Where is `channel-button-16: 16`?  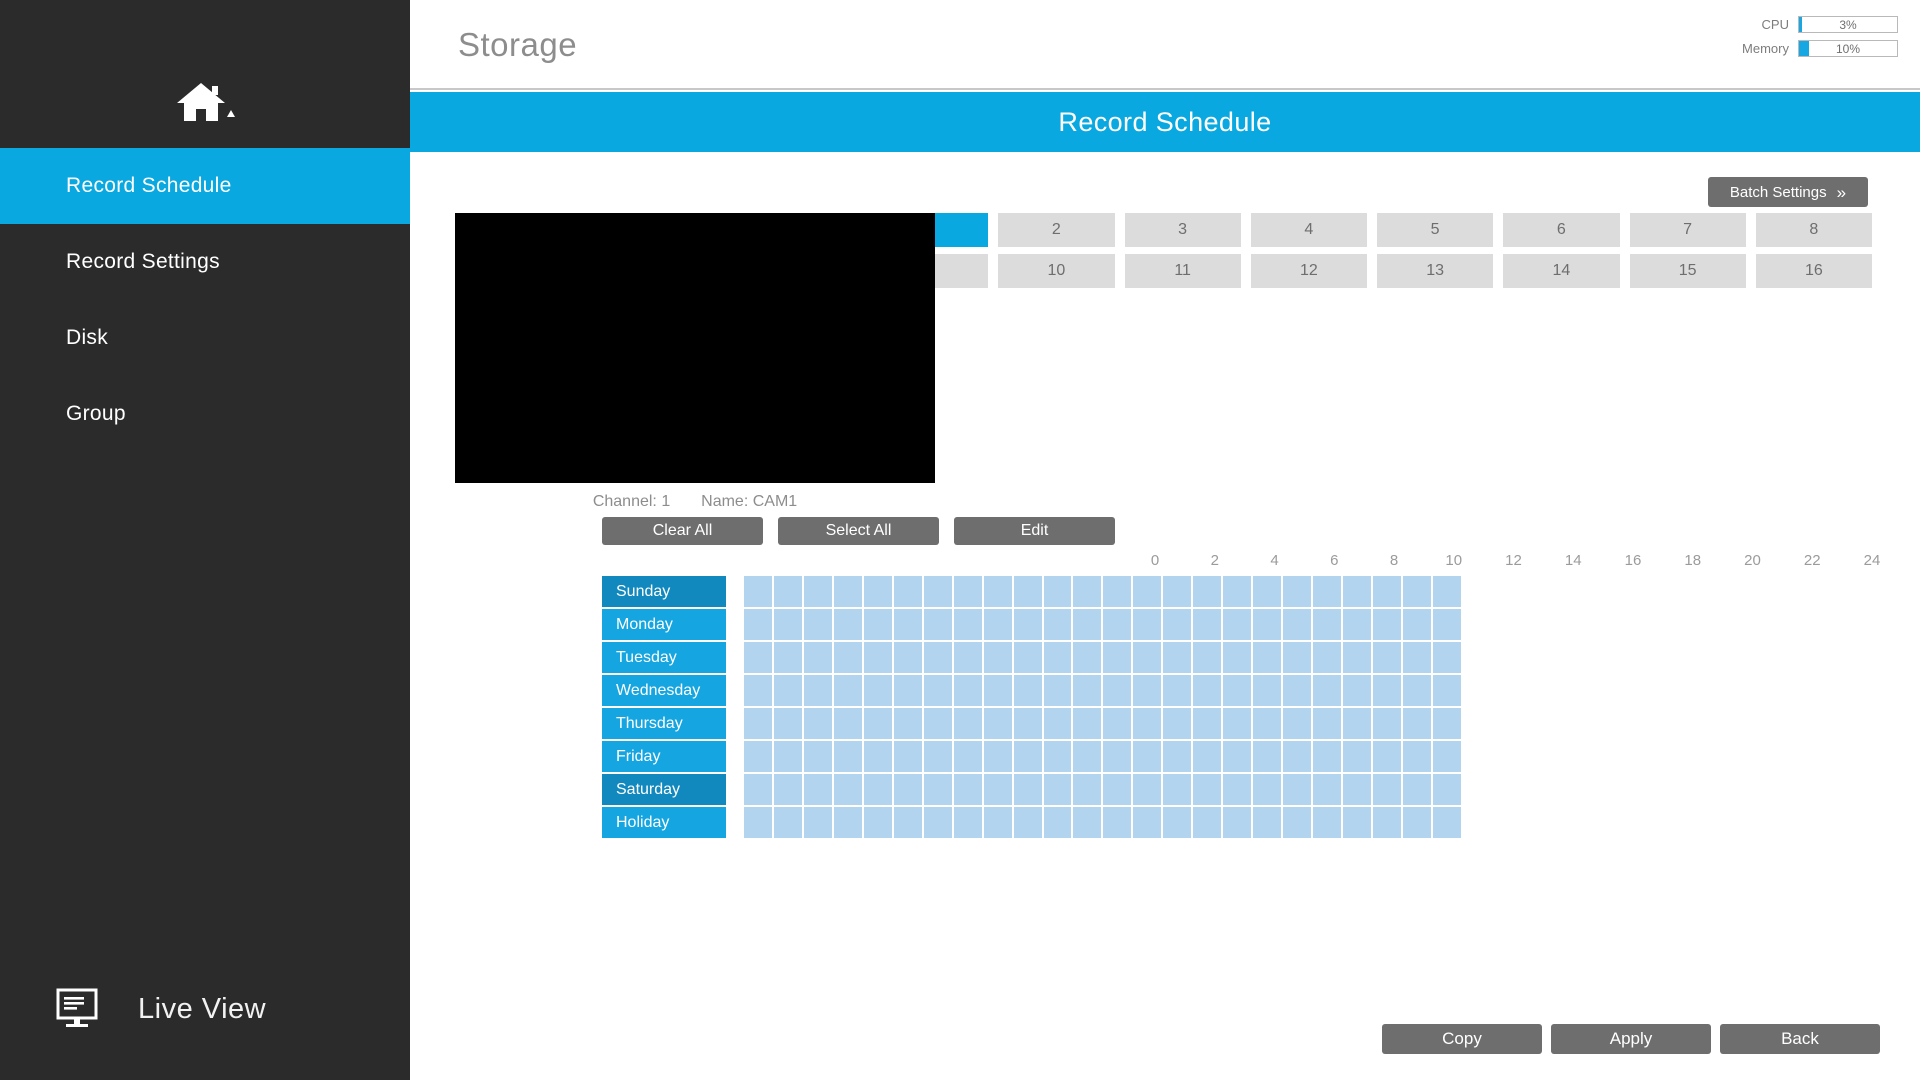 channel-button-16: 16 is located at coordinates (1813, 271).